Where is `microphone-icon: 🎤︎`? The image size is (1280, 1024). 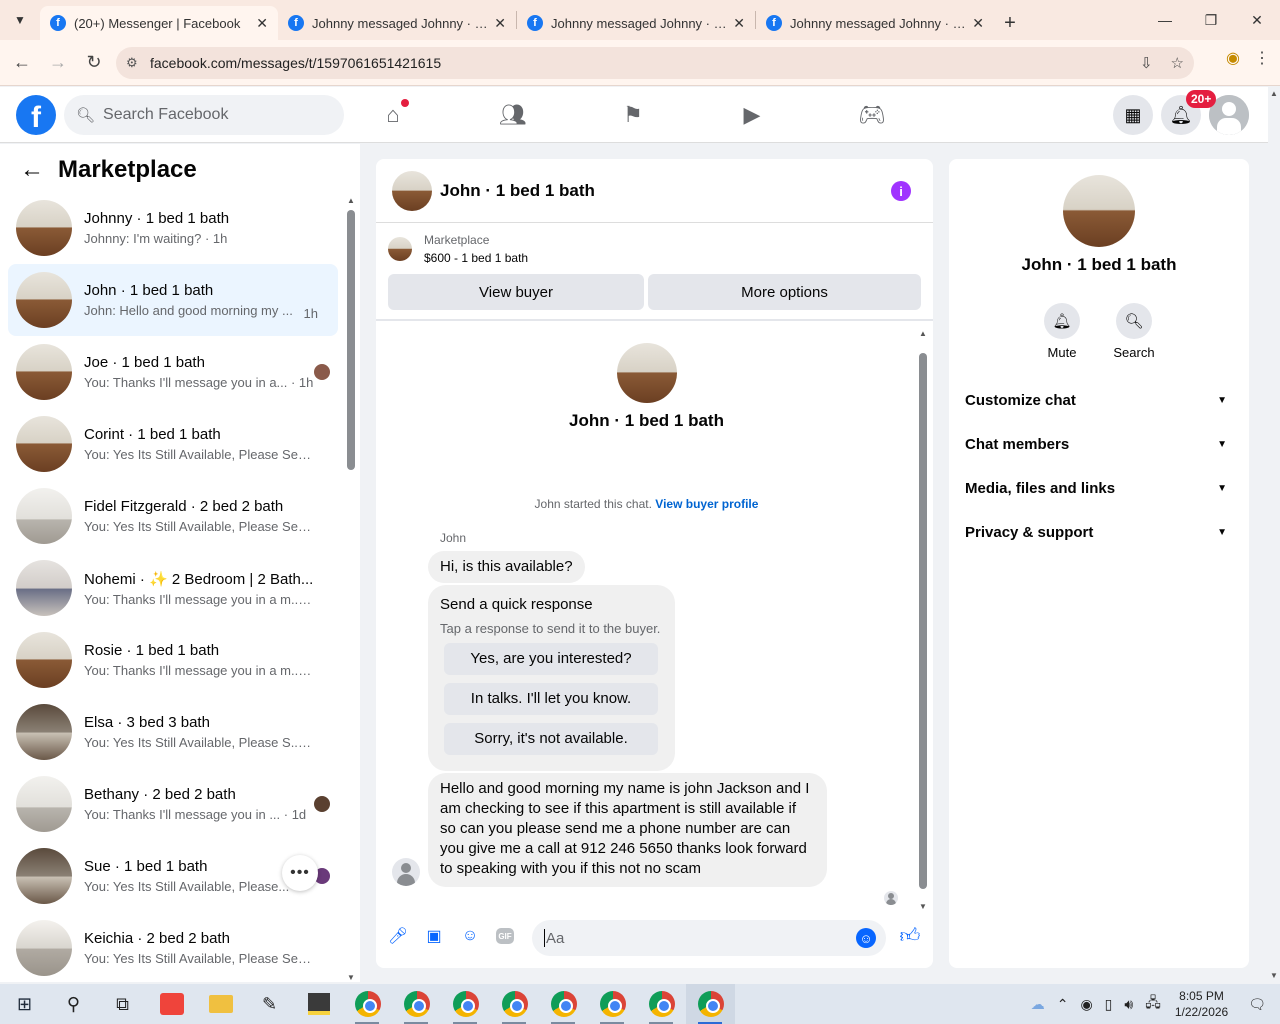
microphone-icon: 🎤︎ is located at coordinates (398, 936).